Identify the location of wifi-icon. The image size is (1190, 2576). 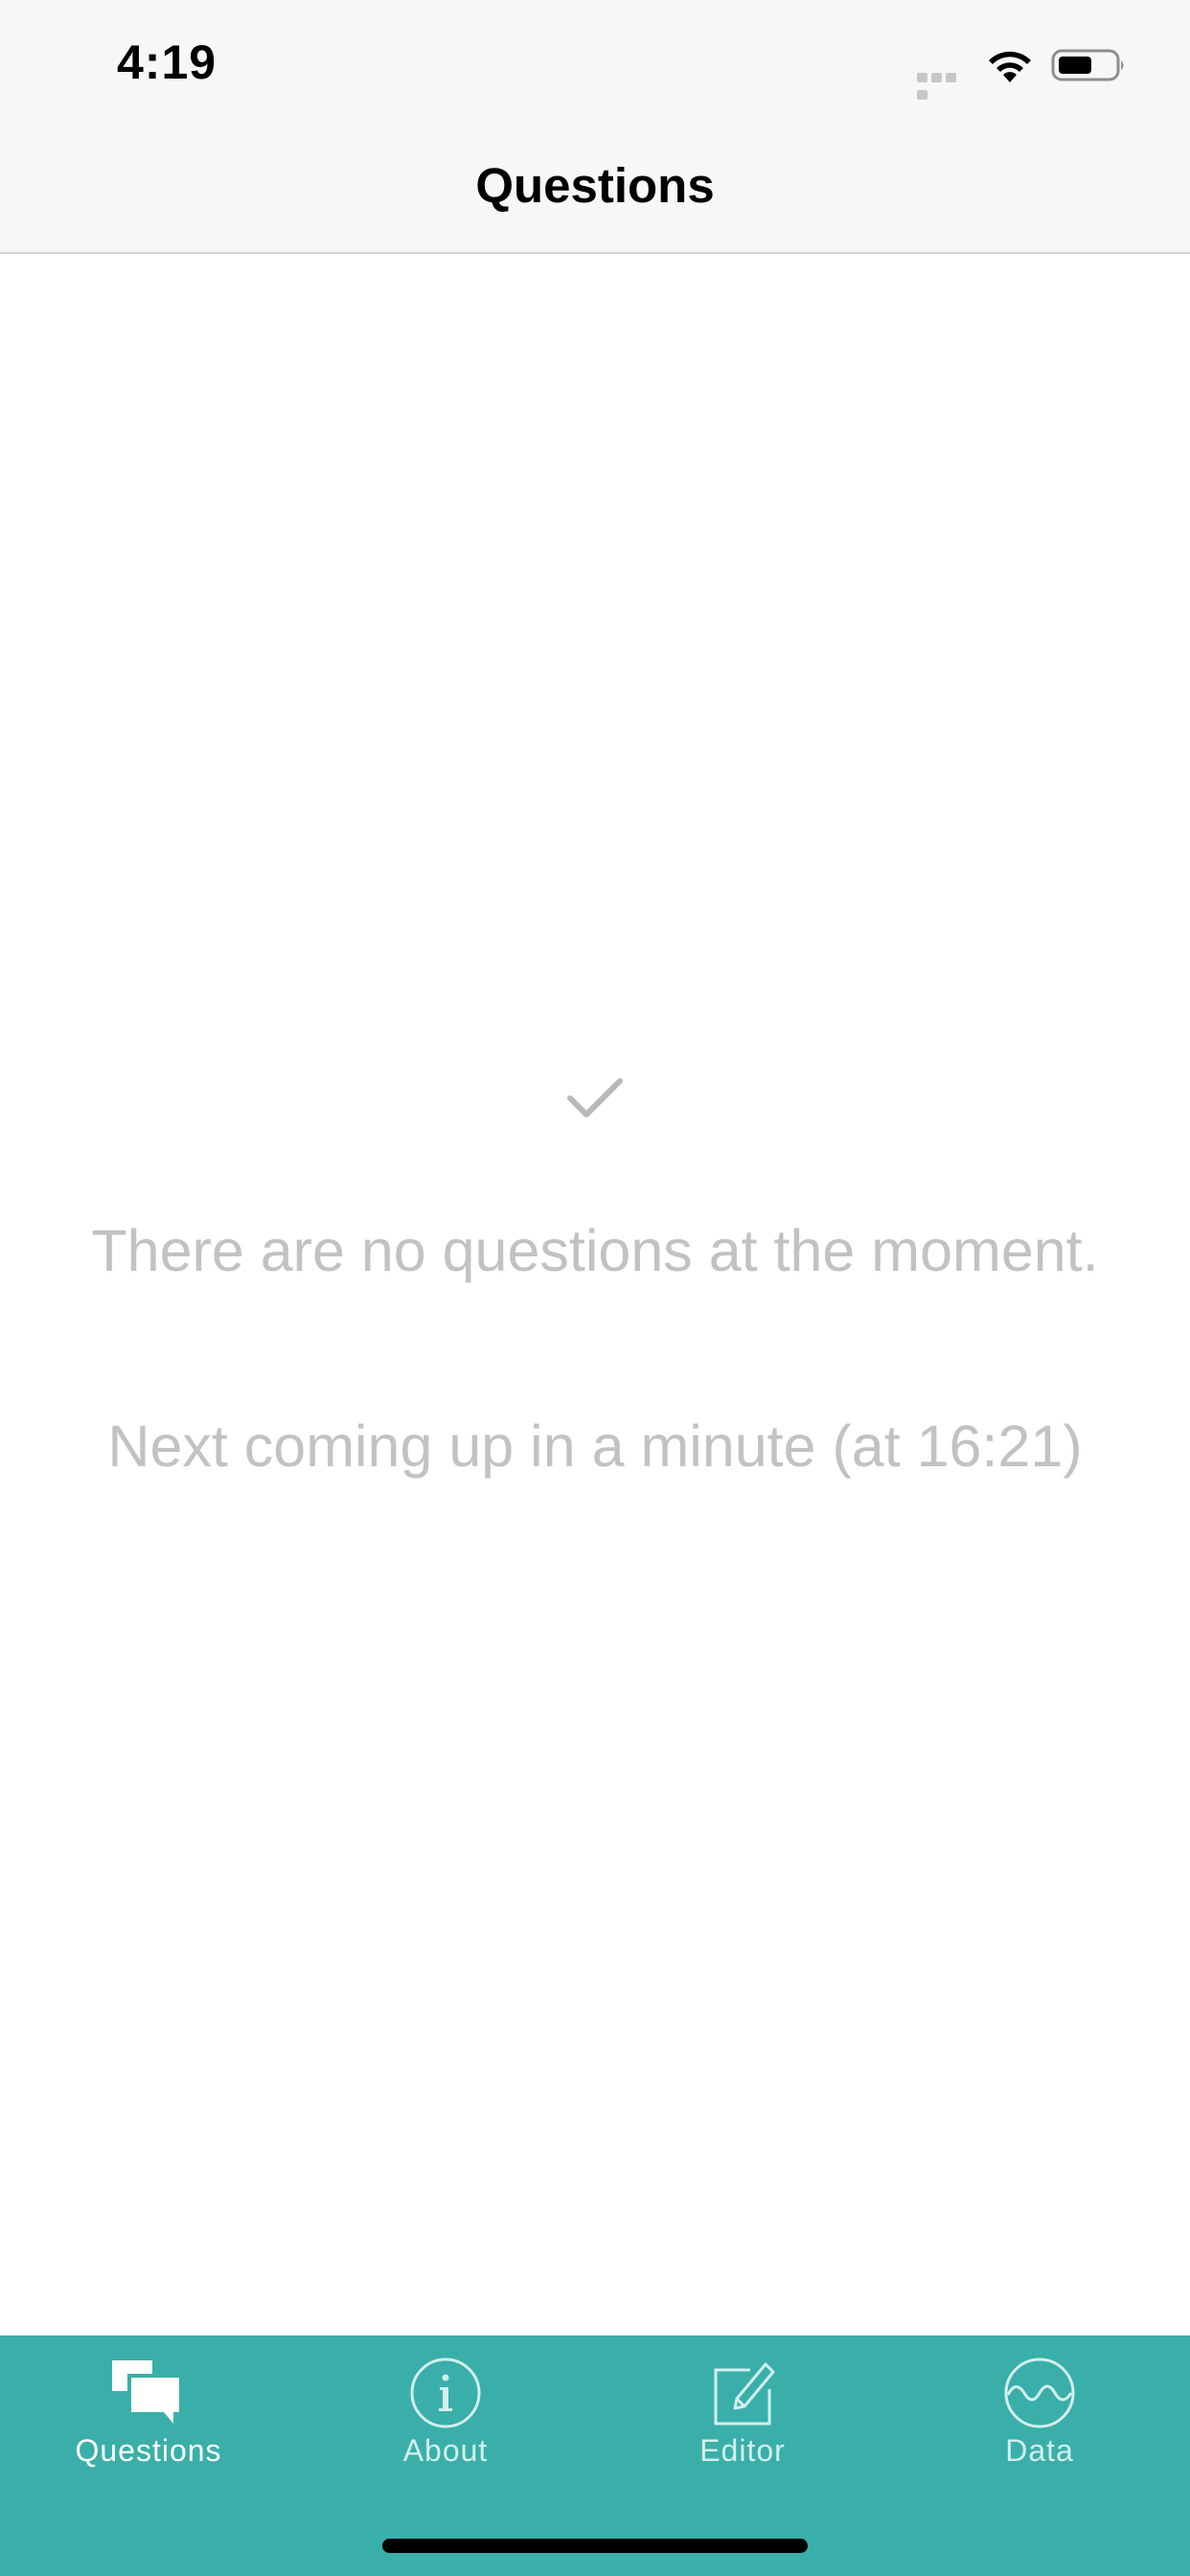
(1010, 66).